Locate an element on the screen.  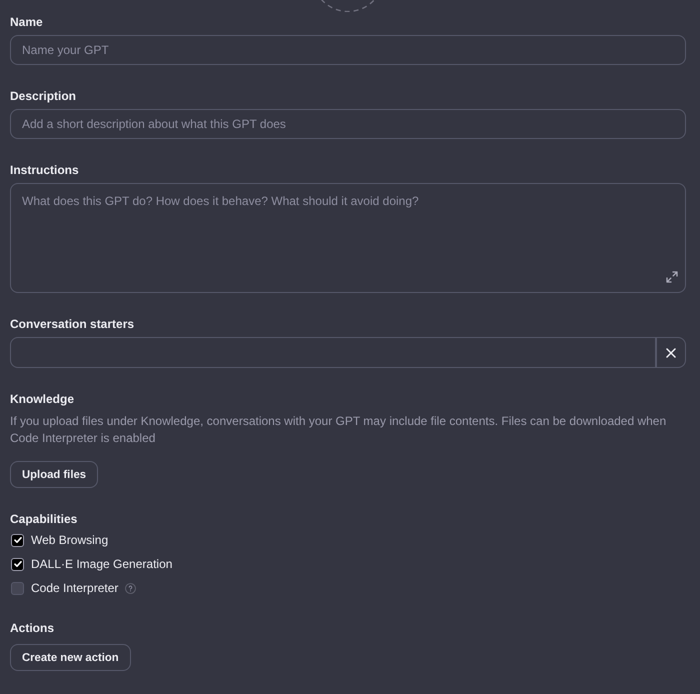
checkbox-label: Code Interpreter is located at coordinates (74, 588).